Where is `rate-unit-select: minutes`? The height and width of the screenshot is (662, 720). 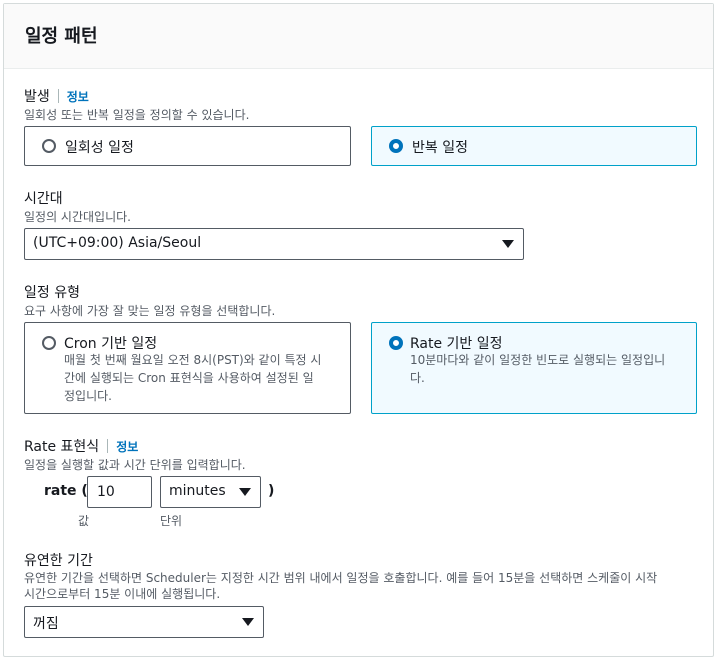
rate-unit-select: minutes is located at coordinates (210, 492).